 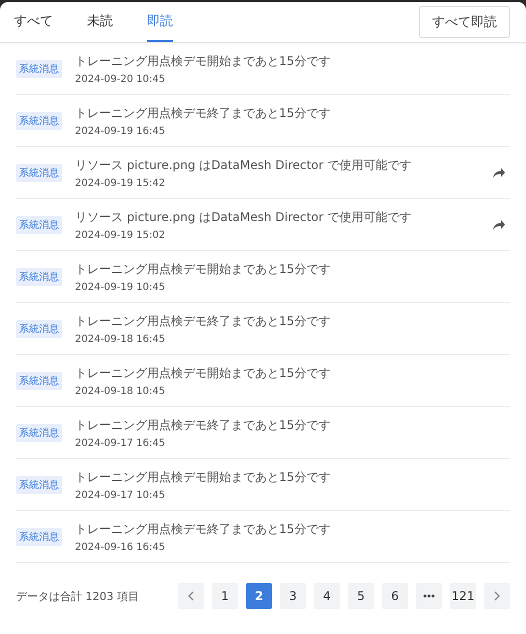 What do you see at coordinates (120, 495) in the screenshot?
I see `message-time: 2024-09-17 10:45` at bounding box center [120, 495].